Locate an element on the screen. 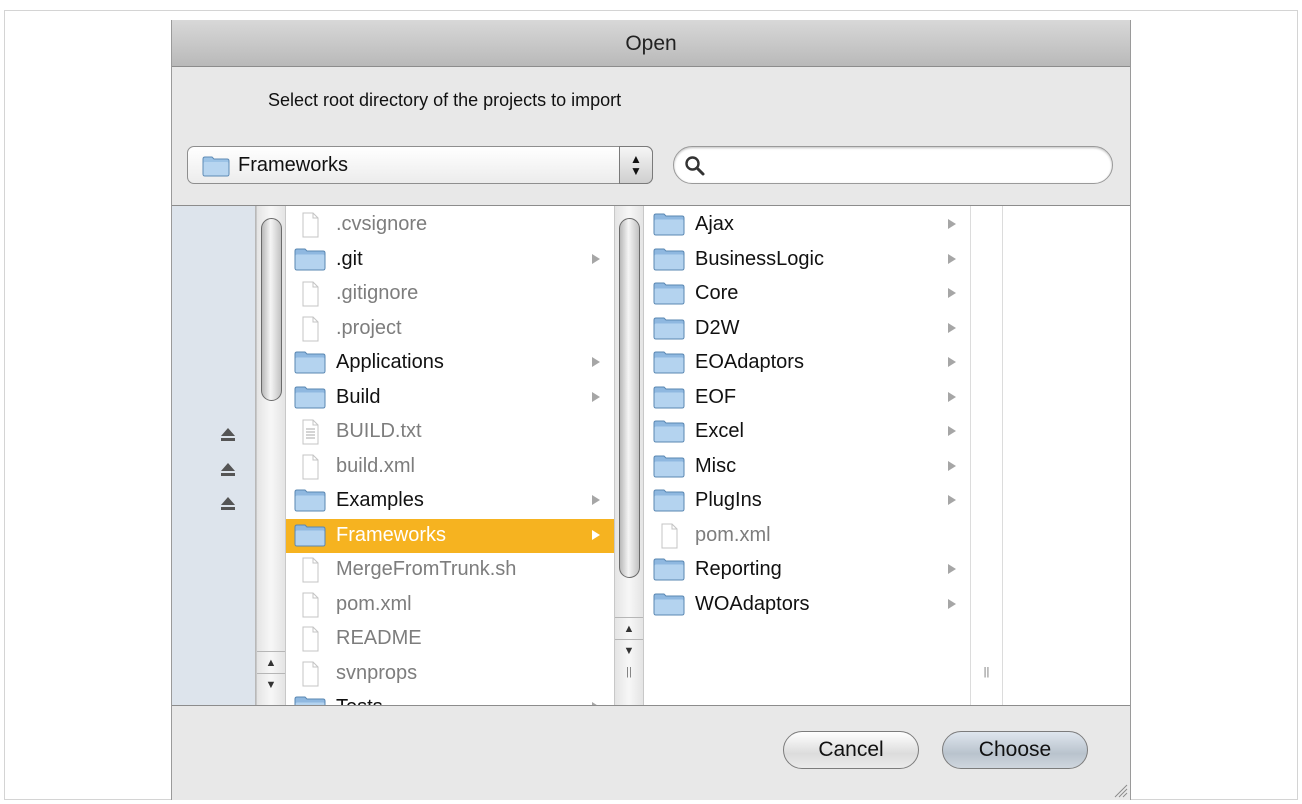  folder-row: .git is located at coordinates (450, 260).